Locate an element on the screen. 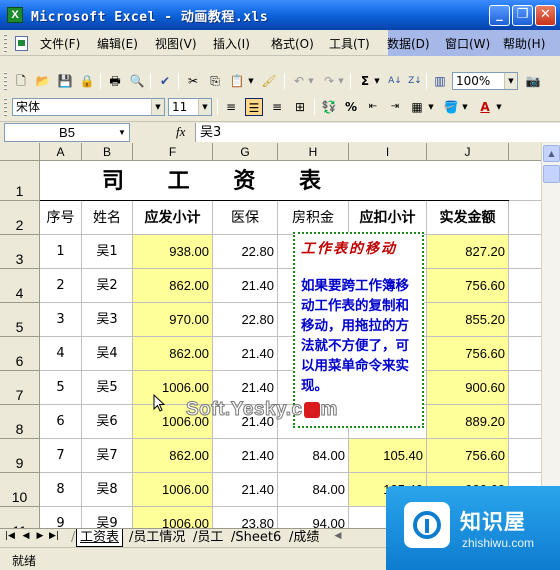 Image resolution: width=560 pixels, height=570 pixels. open-icon: 📂 is located at coordinates (43, 81).